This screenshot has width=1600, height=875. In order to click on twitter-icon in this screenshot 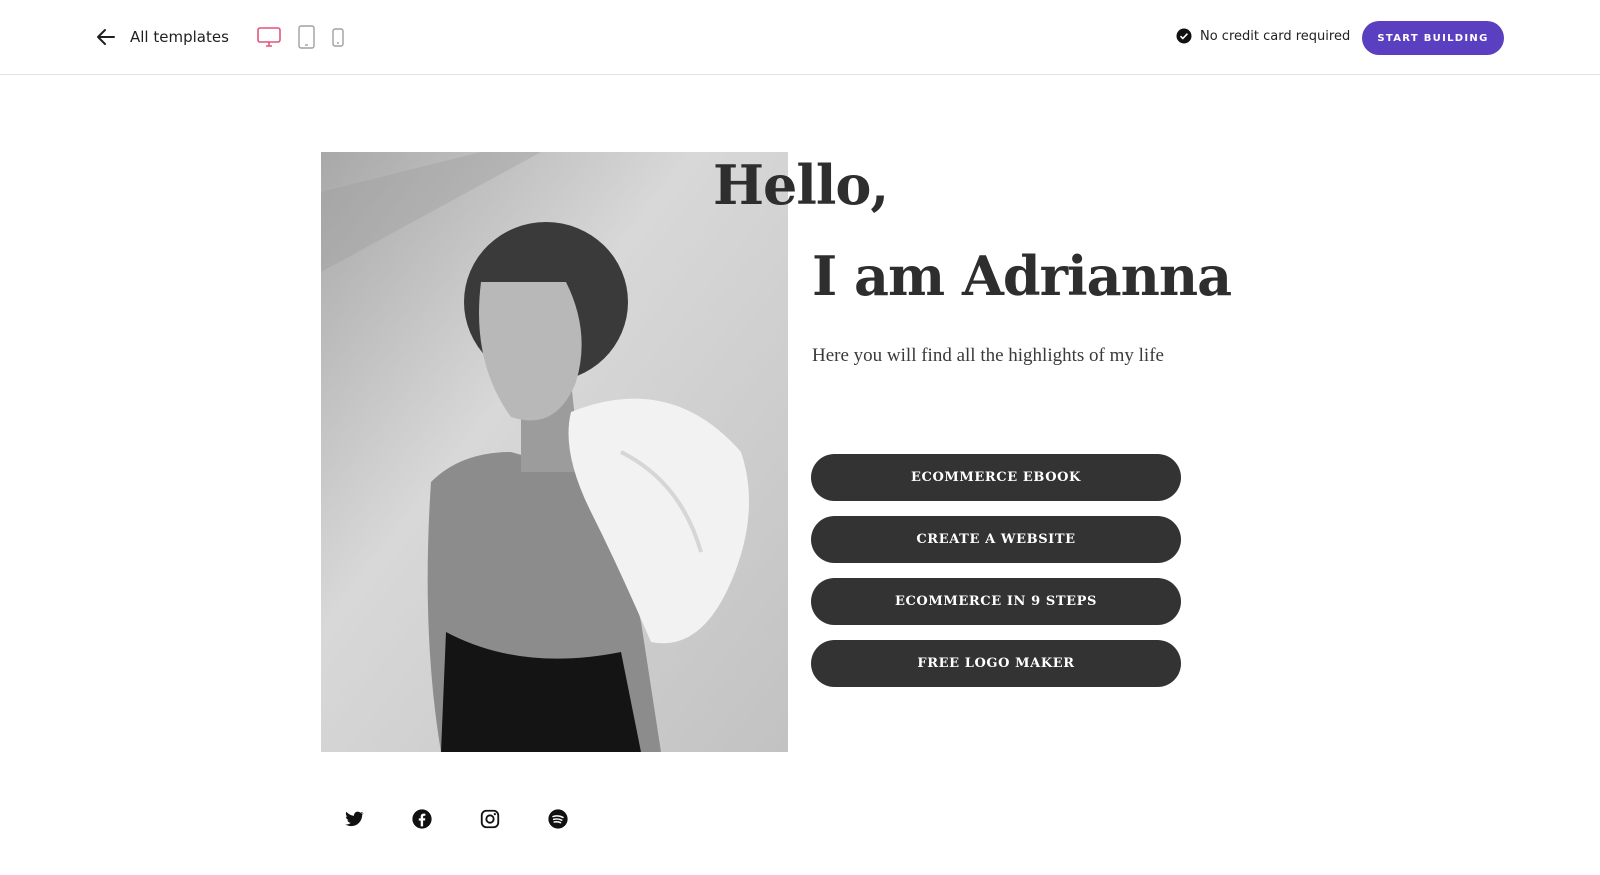, I will do `click(354, 819)`.